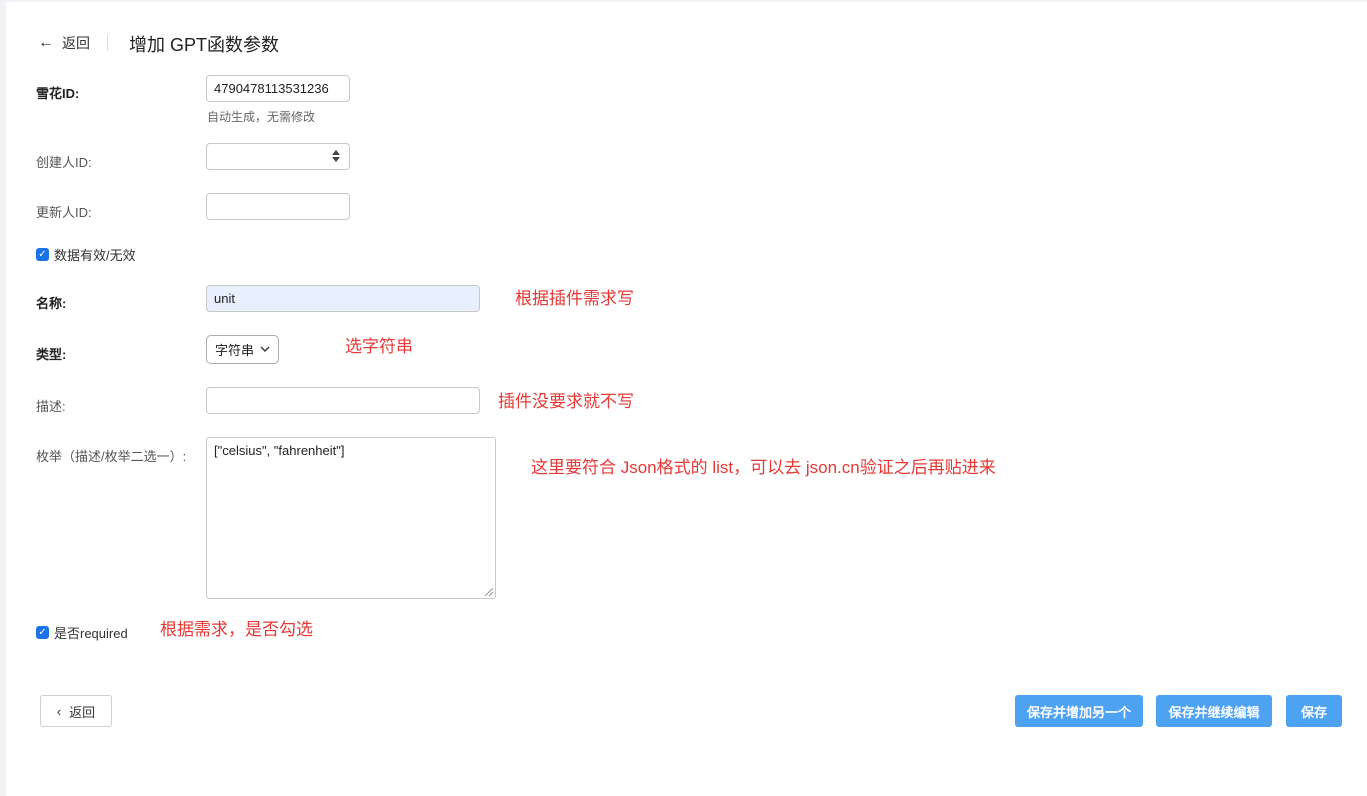 This screenshot has height=796, width=1367. Describe the element at coordinates (265, 349) in the screenshot. I see `chevron-down-icon` at that location.